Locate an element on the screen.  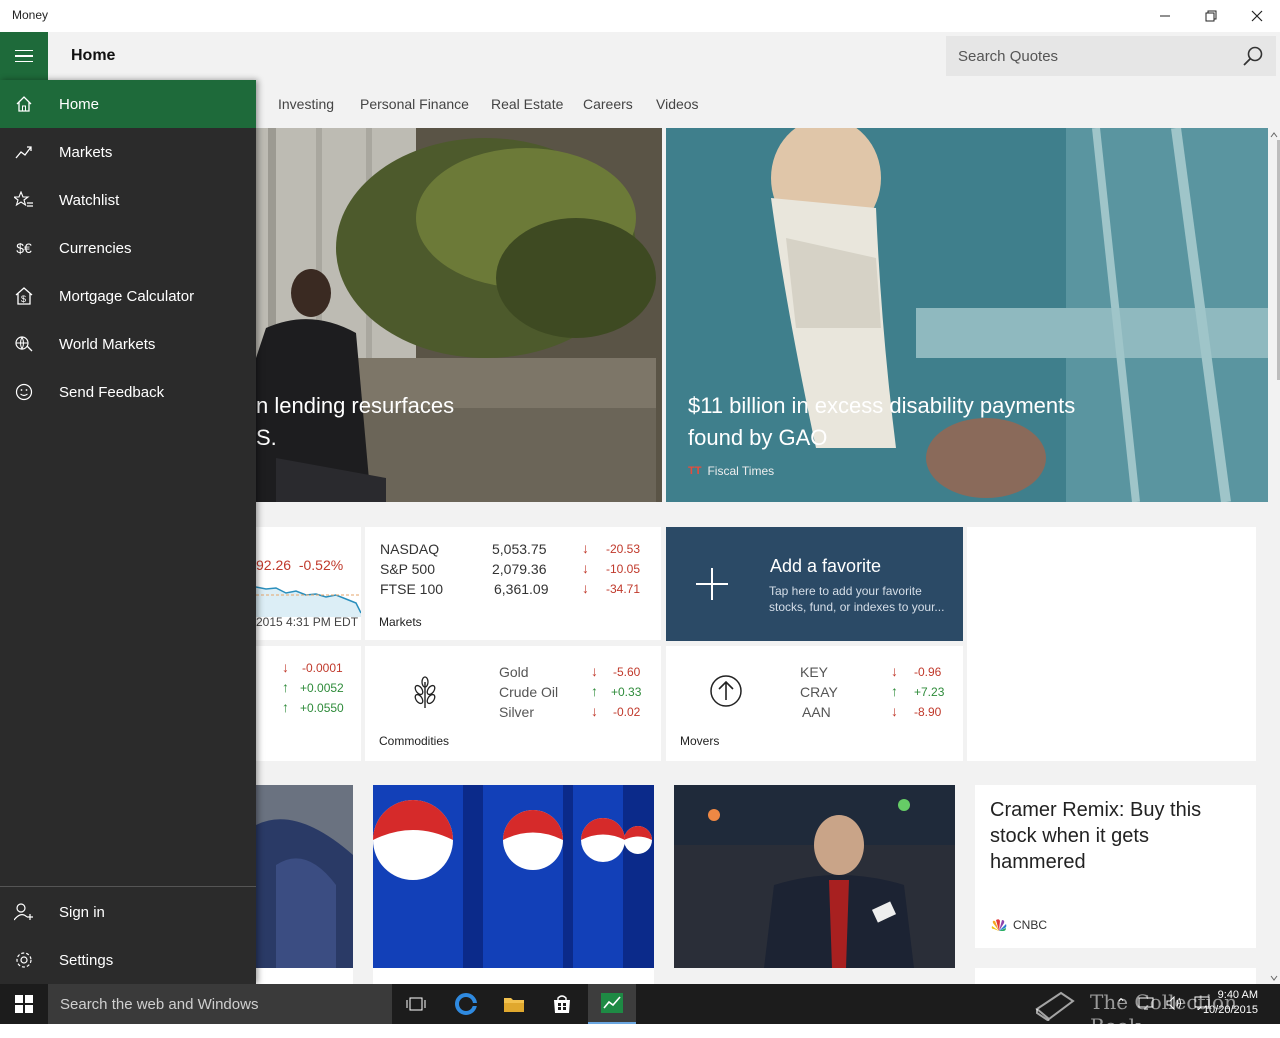
hero-left-caption-line-1: n lending resurfaces is located at coordinates (355, 405).